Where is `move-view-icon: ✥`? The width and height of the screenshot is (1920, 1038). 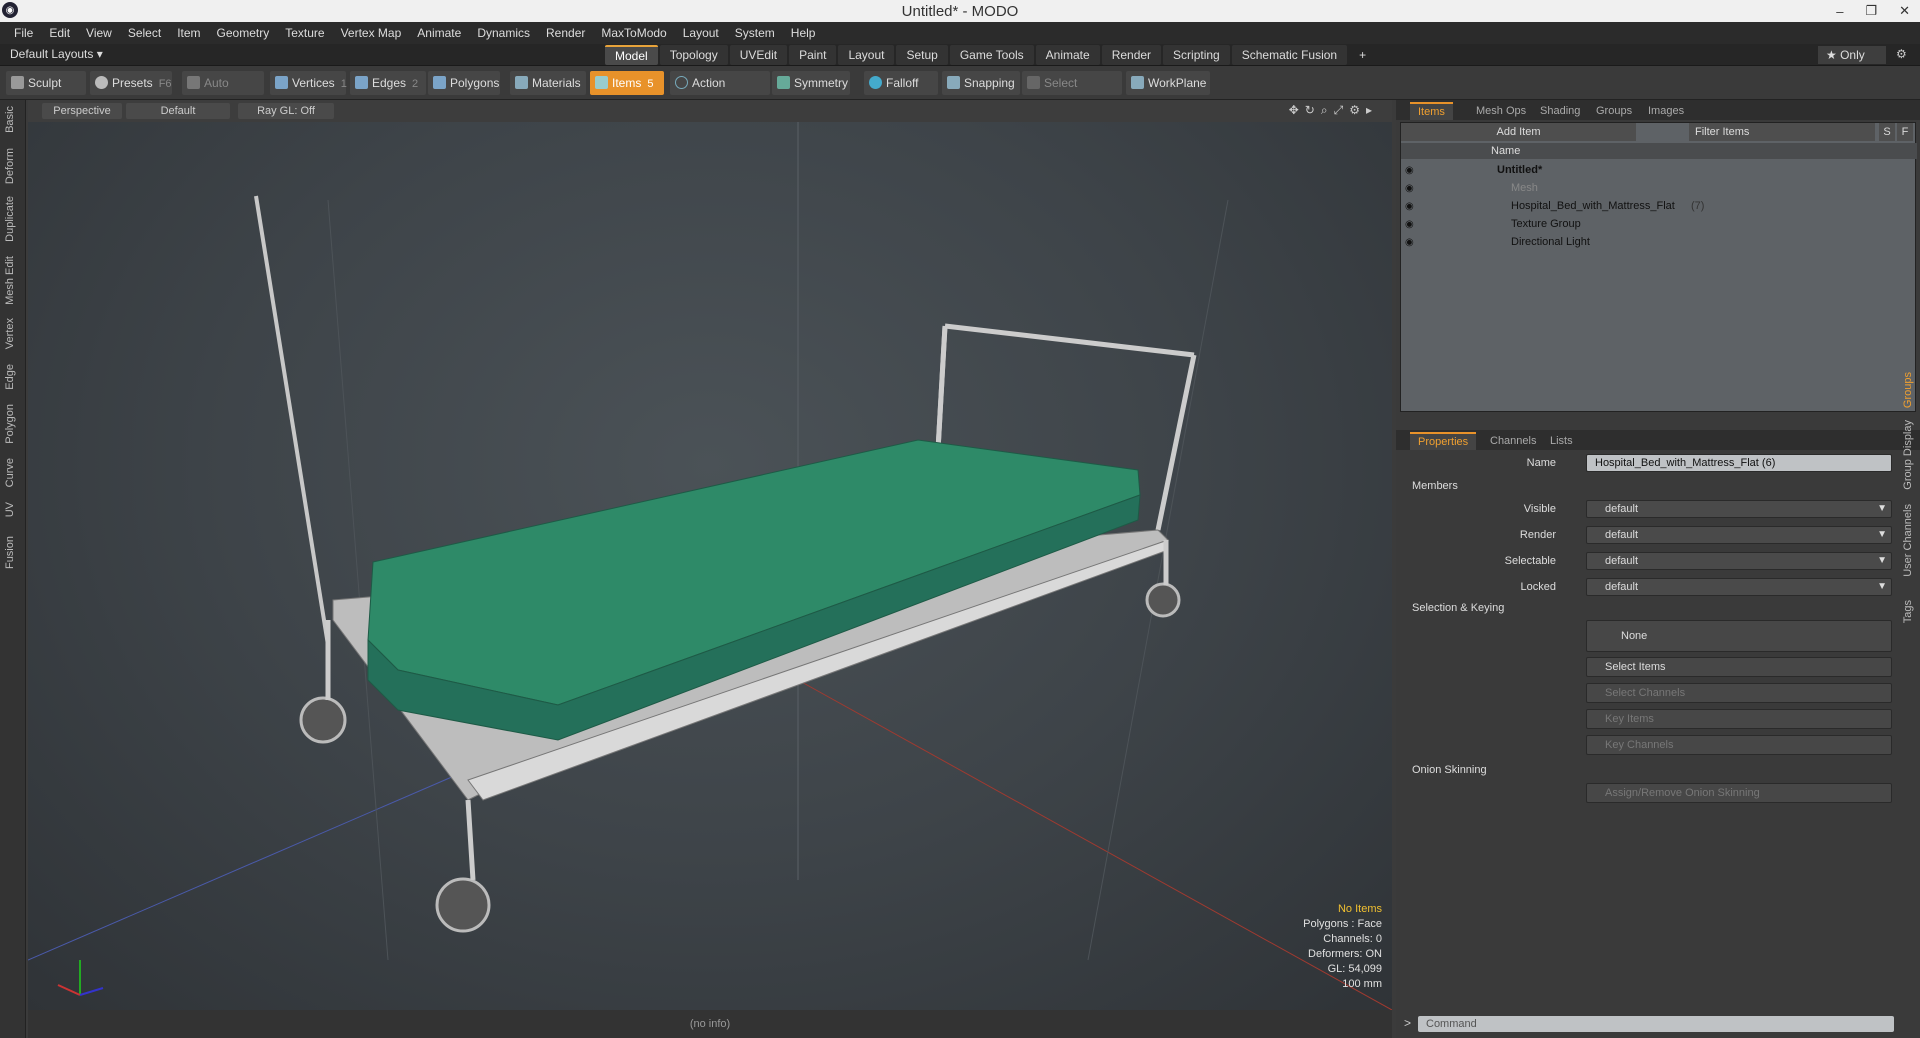
move-view-icon: ✥ is located at coordinates (1294, 110).